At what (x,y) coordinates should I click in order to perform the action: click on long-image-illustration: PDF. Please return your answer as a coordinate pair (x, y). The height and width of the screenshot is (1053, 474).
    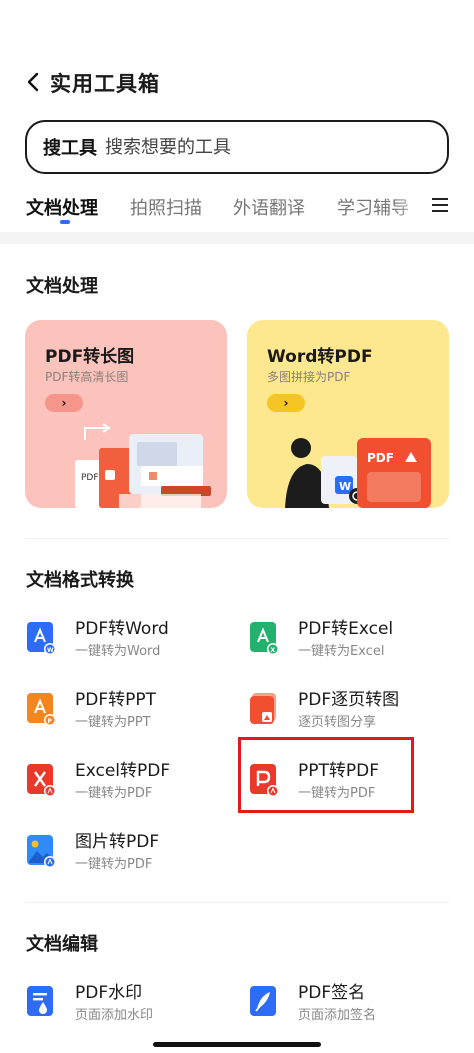
    Looking at the image, I should click on (143, 465).